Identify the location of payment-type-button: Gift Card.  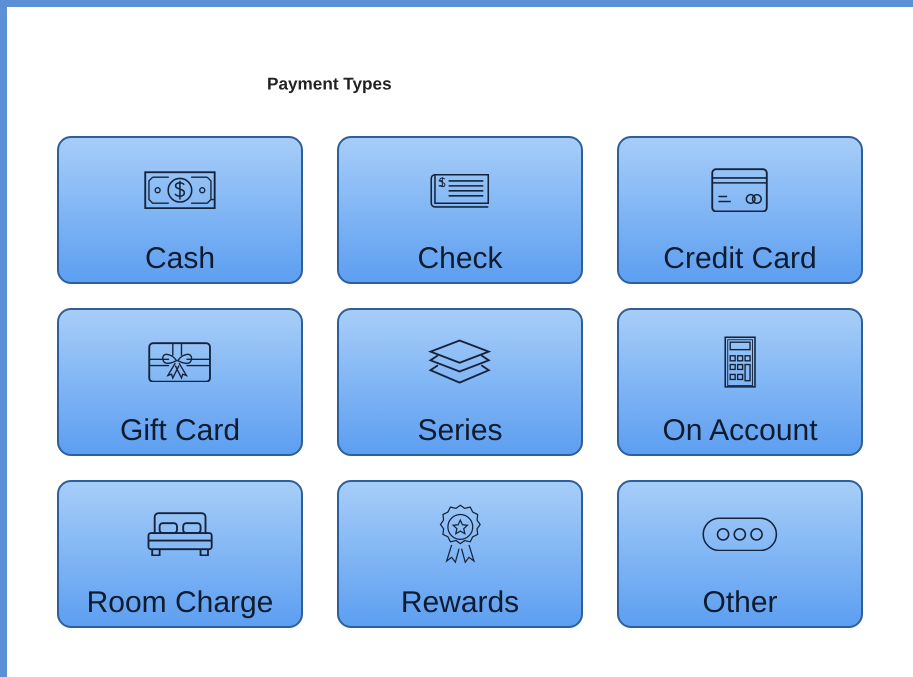
(180, 382).